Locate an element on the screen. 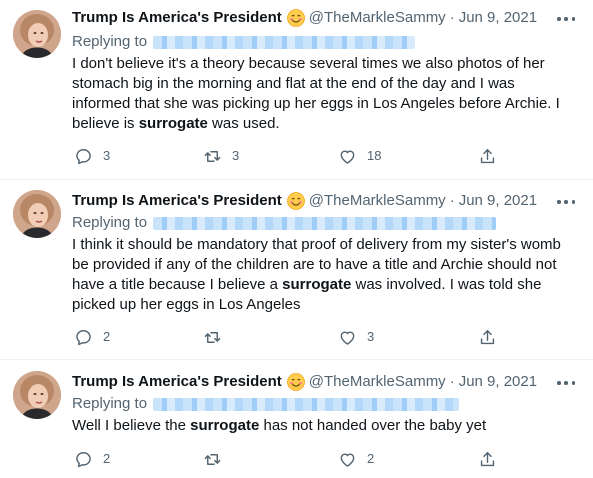 This screenshot has height=478, width=593. retweet-count: 3 is located at coordinates (236, 155).